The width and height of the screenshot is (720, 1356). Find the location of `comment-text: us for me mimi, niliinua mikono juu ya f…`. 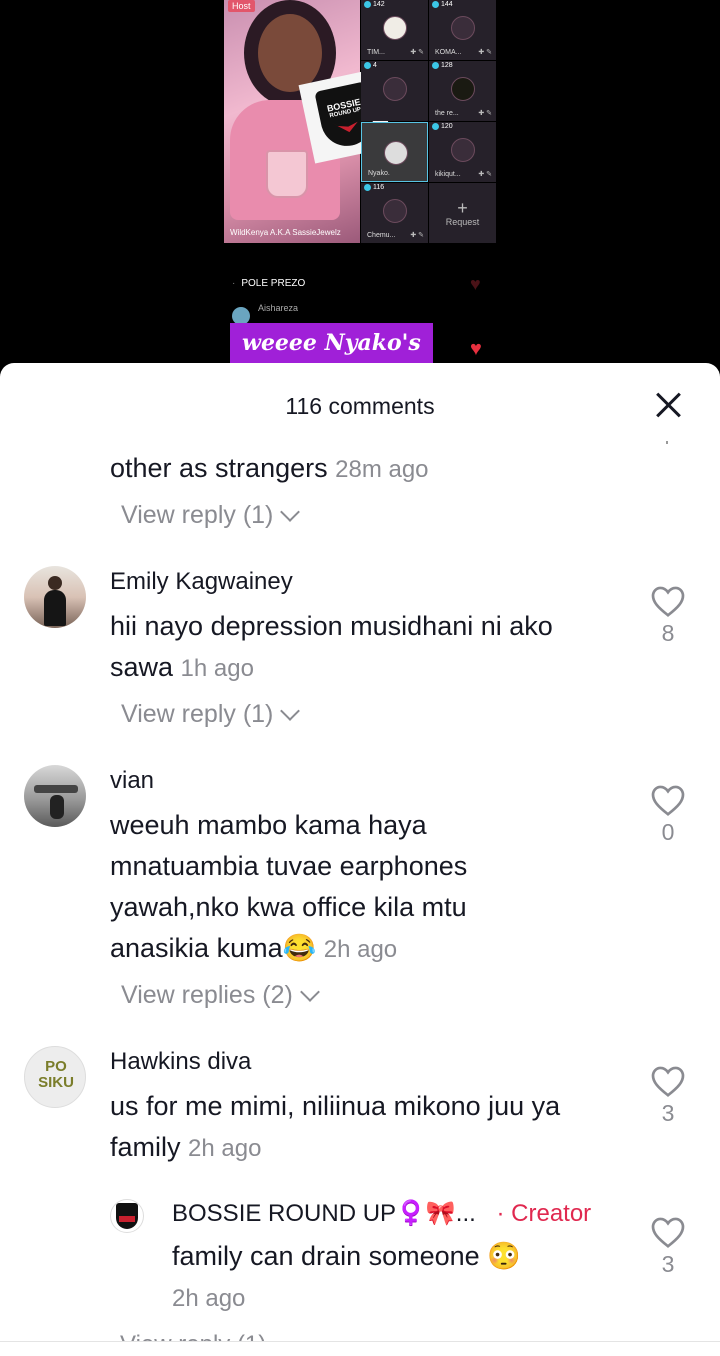

comment-text: us for me mimi, niliinua mikono juu ya f… is located at coordinates (335, 1126).